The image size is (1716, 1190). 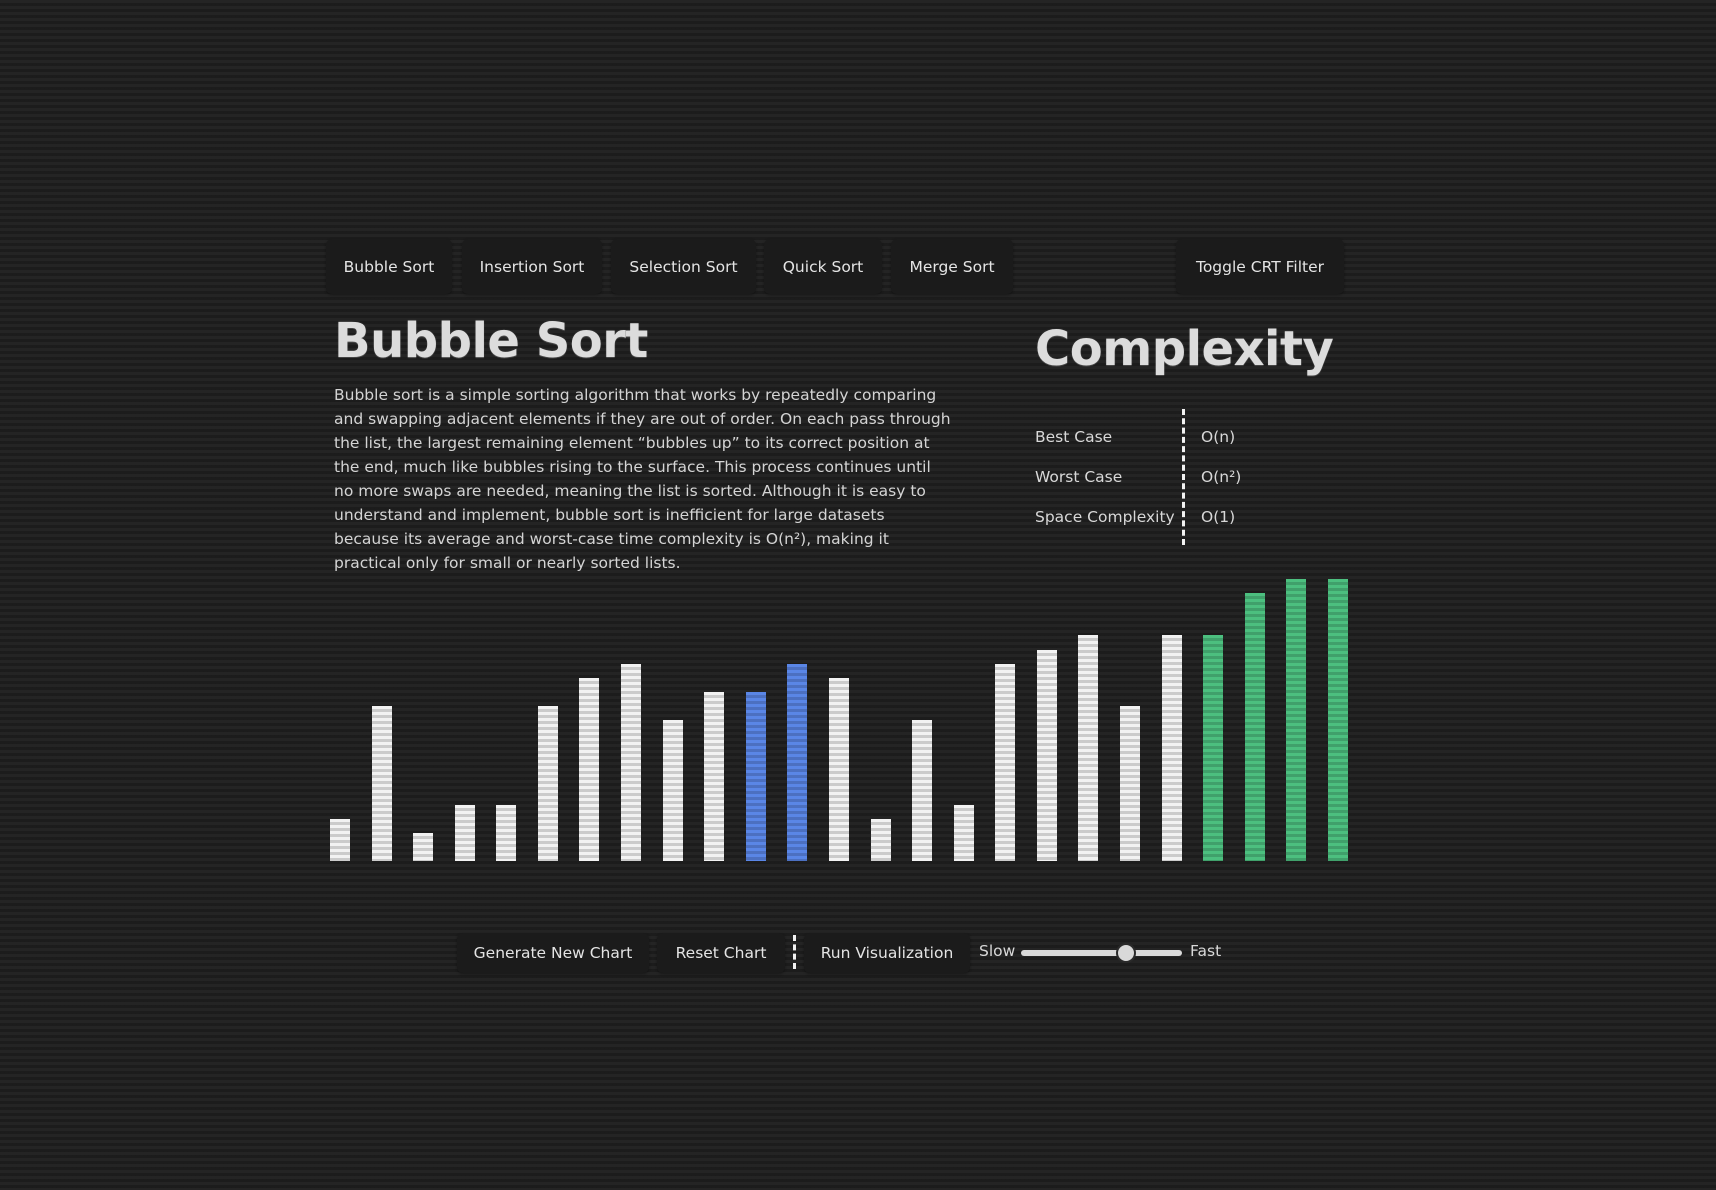 What do you see at coordinates (887, 953) in the screenshot?
I see `run-visualization-button: Run Visualization` at bounding box center [887, 953].